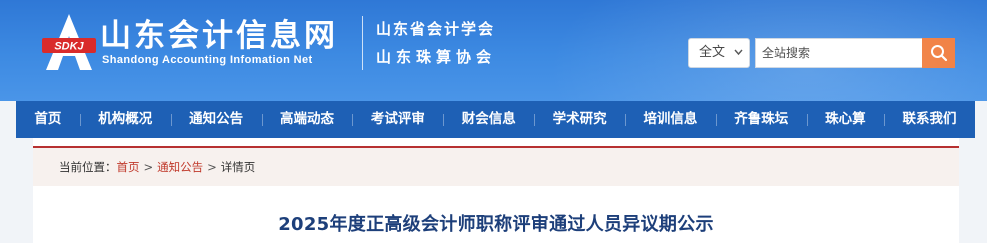  Describe the element at coordinates (180, 167) in the screenshot. I see `breadcrumb-notices: 通知公告` at that location.